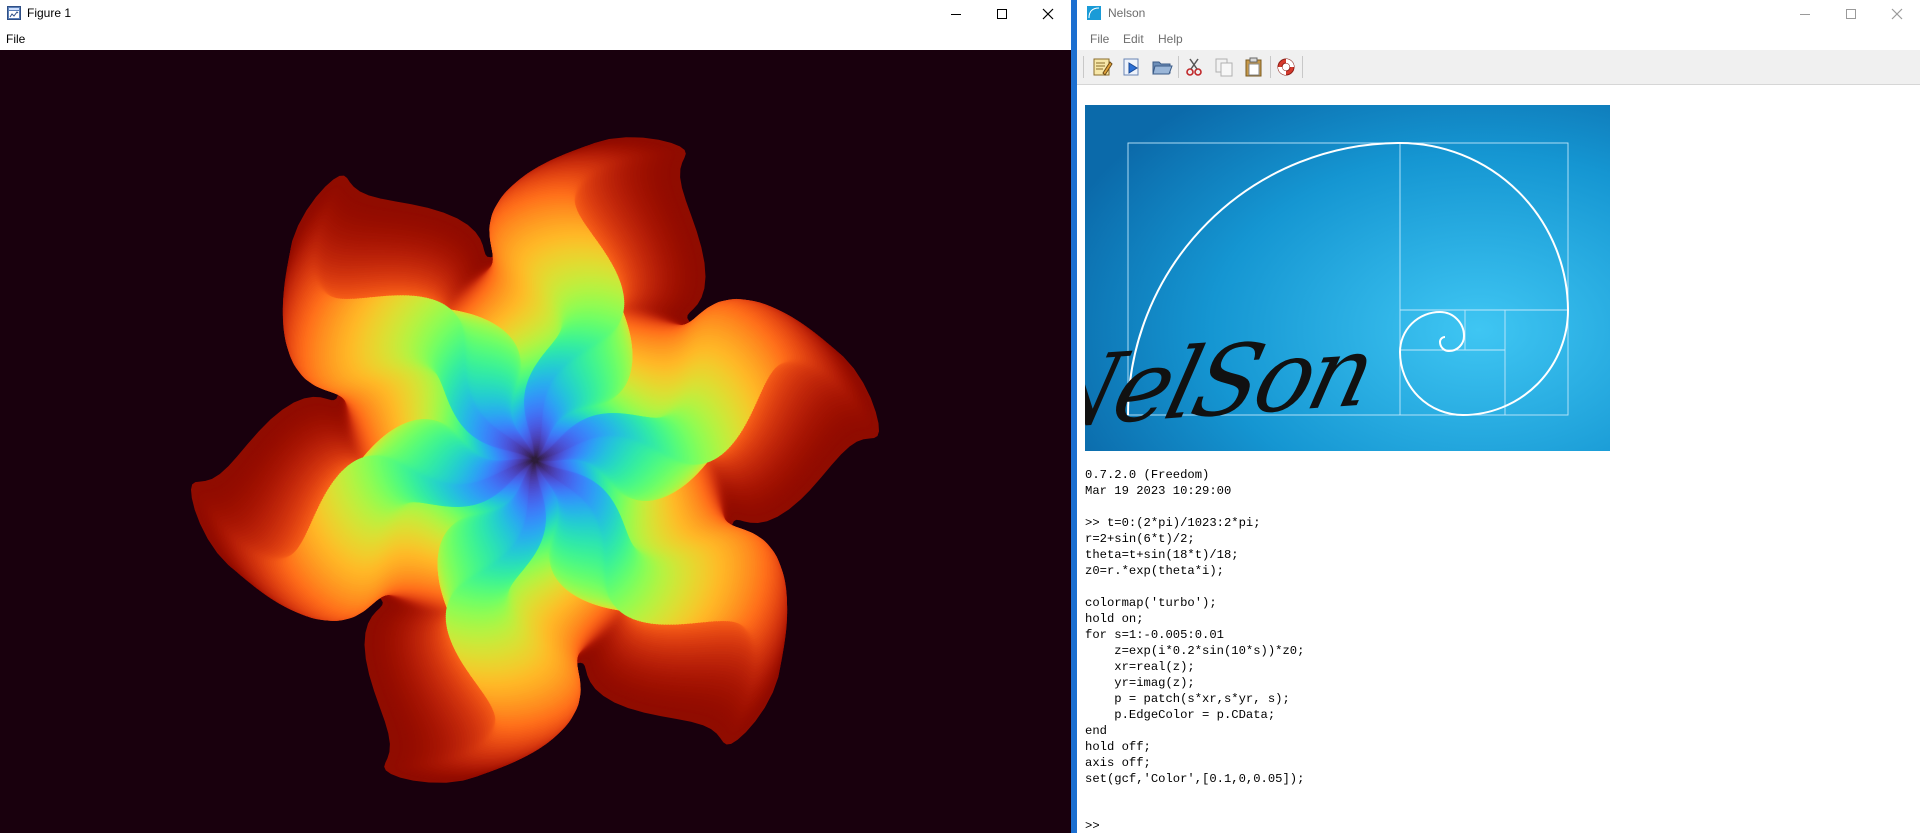  Describe the element at coordinates (1498, 67) in the screenshot. I see `nelson-toolbar` at that location.